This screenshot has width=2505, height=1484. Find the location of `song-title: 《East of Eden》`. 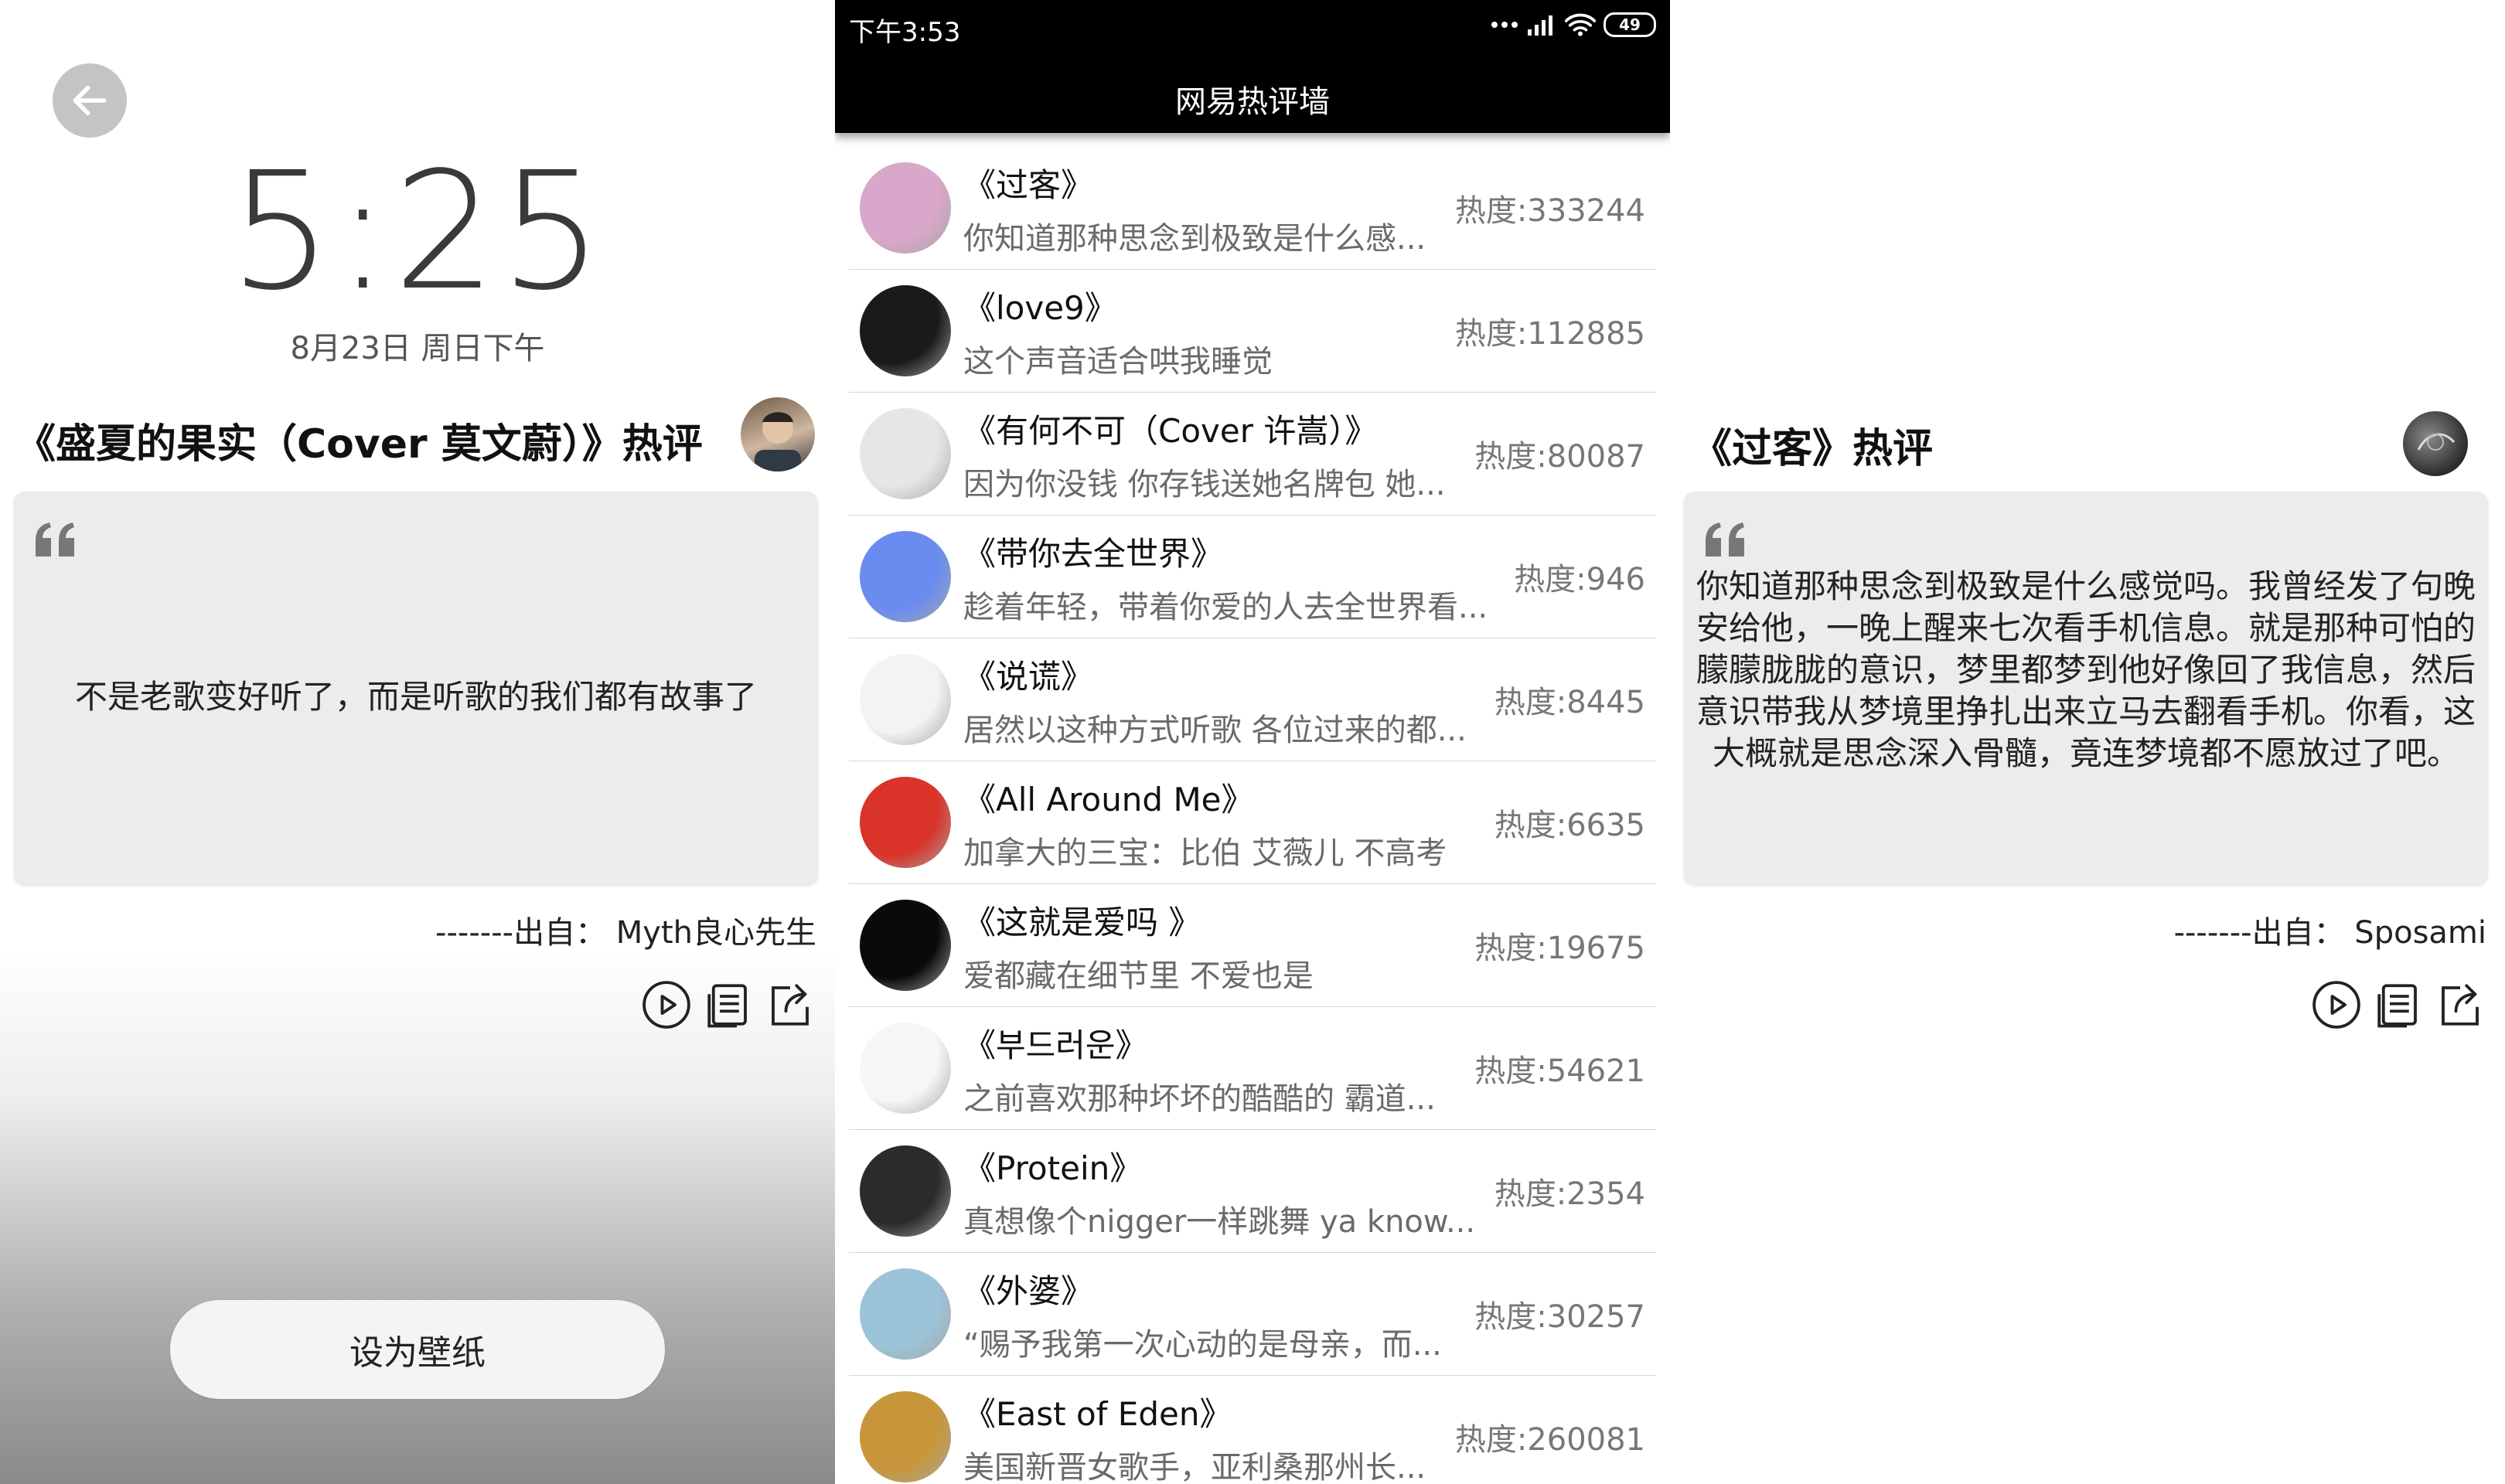

song-title: 《East of Eden》 is located at coordinates (1097, 1414).